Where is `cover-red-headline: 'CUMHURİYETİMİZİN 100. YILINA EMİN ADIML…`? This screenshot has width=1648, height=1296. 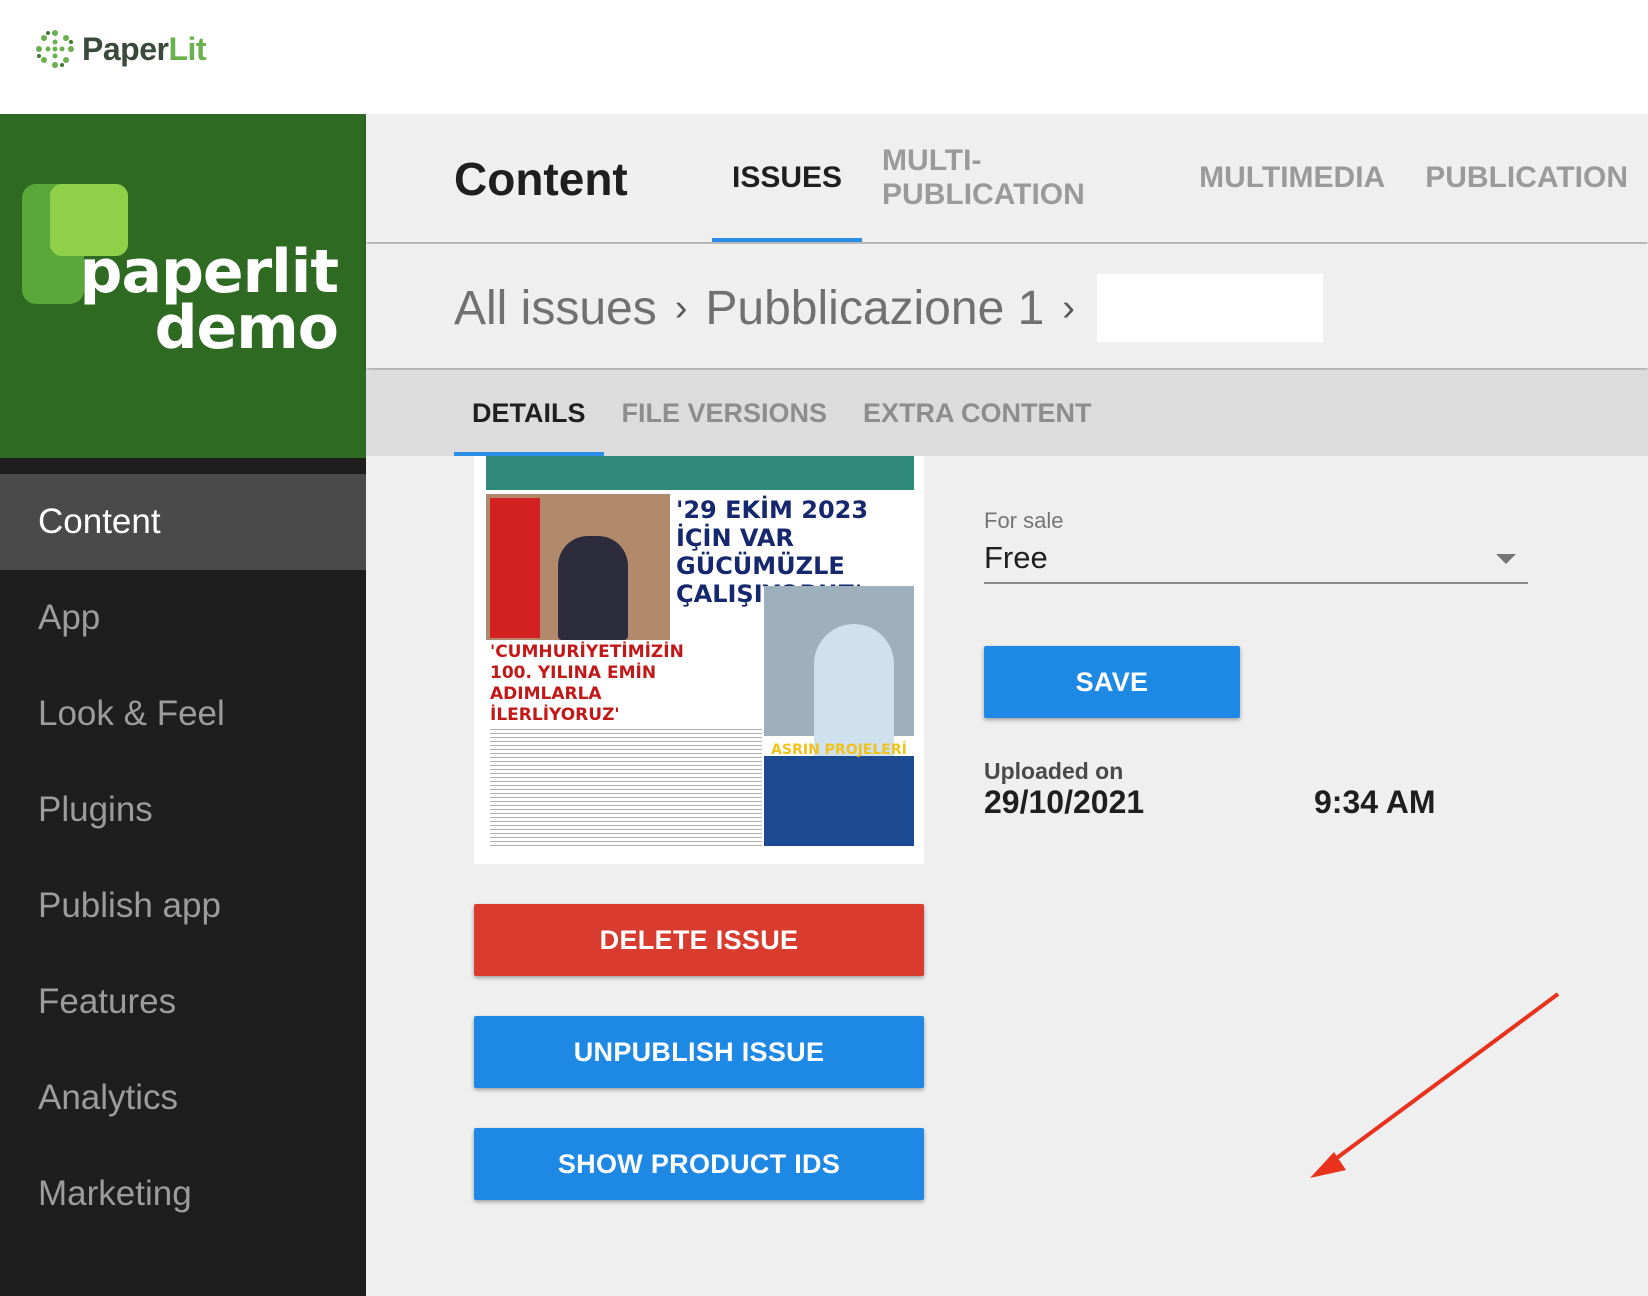
cover-red-headline: 'CUMHURİYETİMİZİN 100. YILINA EMİN ADIML… is located at coordinates (587, 683).